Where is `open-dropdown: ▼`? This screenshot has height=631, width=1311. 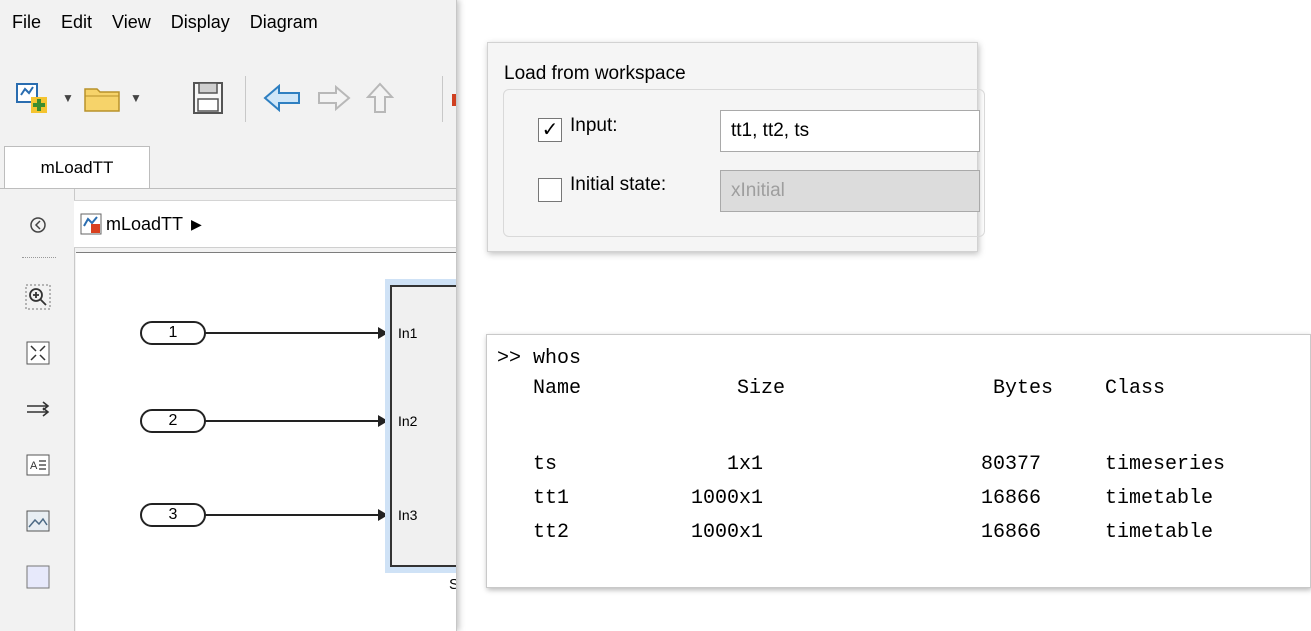
open-dropdown: ▼ is located at coordinates (136, 98).